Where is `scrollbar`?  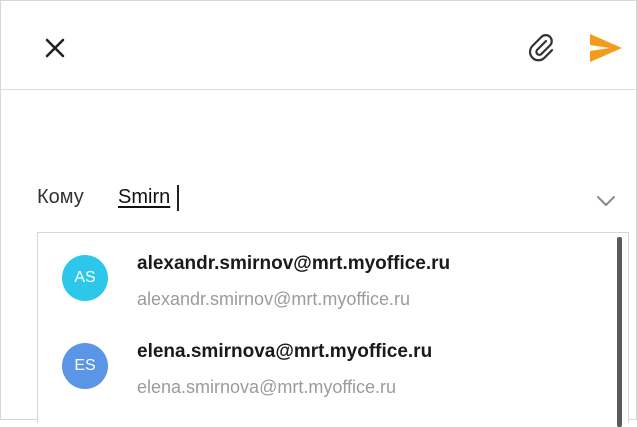
scrollbar is located at coordinates (619, 332).